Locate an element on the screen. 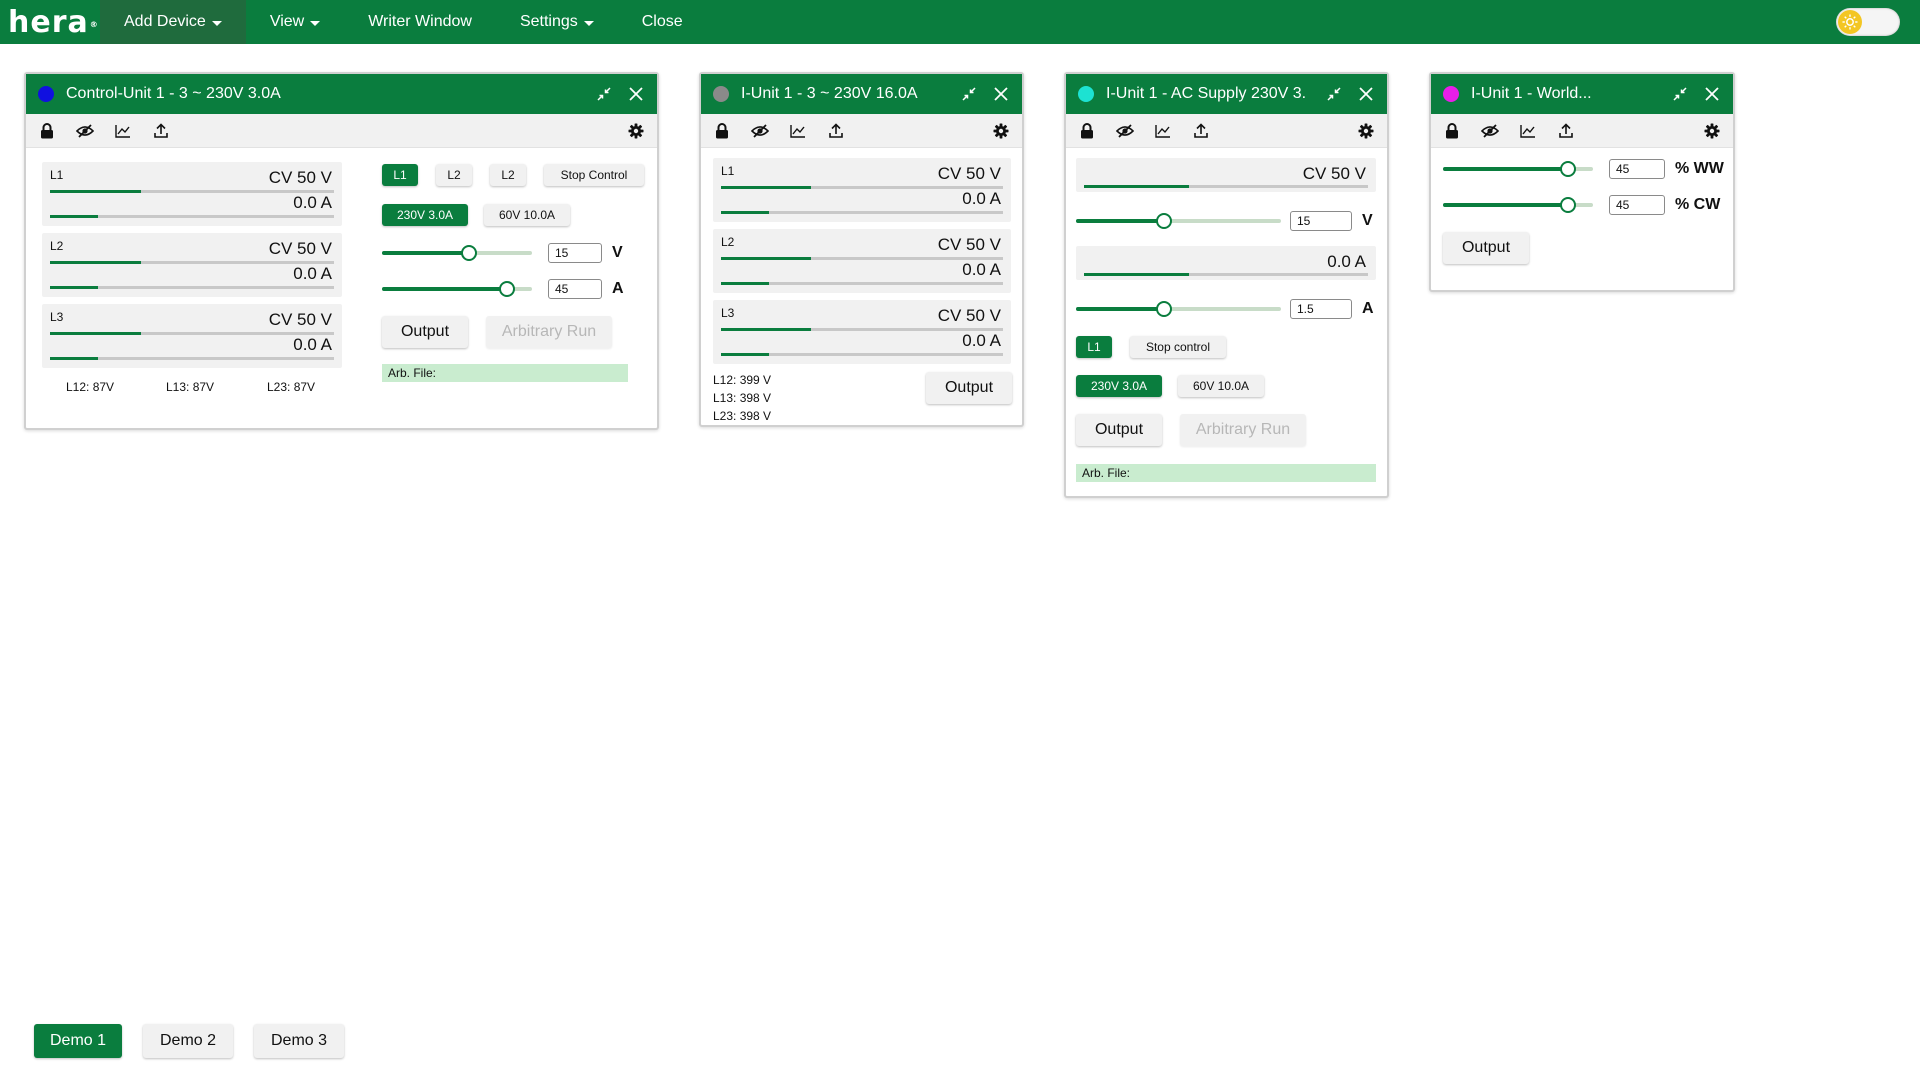  logo-text: hera is located at coordinates (48, 22).